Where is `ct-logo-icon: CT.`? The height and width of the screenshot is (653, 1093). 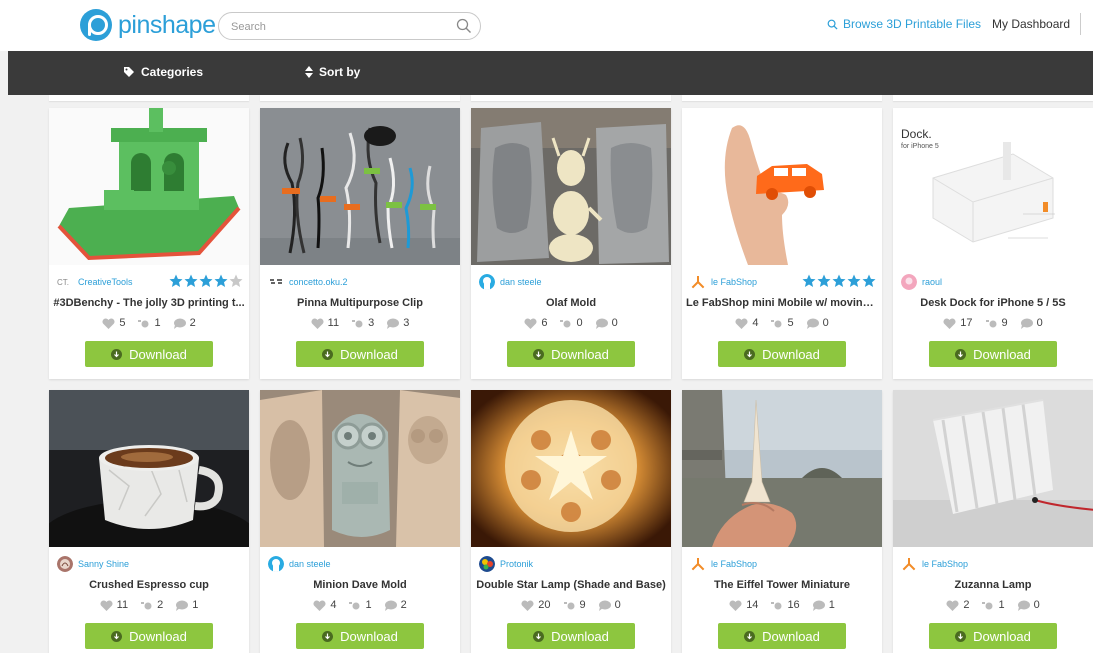
ct-logo-icon: CT. is located at coordinates (63, 282).